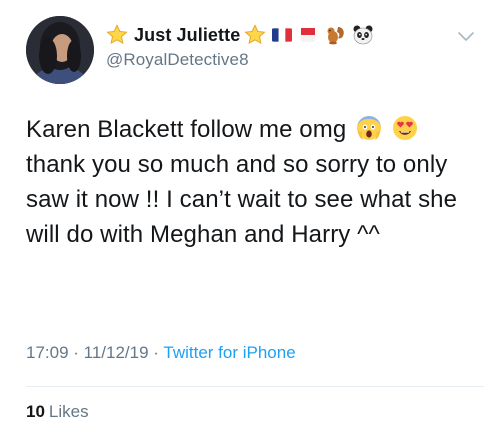  I want to click on display-name-row: Just Juliette, so click(271, 35).